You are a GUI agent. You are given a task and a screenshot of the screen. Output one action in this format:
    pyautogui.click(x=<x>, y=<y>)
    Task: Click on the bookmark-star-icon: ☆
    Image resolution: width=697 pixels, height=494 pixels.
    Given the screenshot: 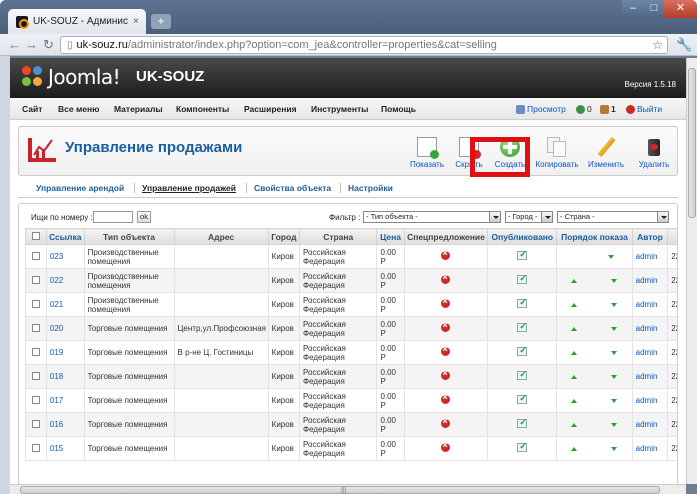 What is the action you would take?
    pyautogui.click(x=657, y=45)
    